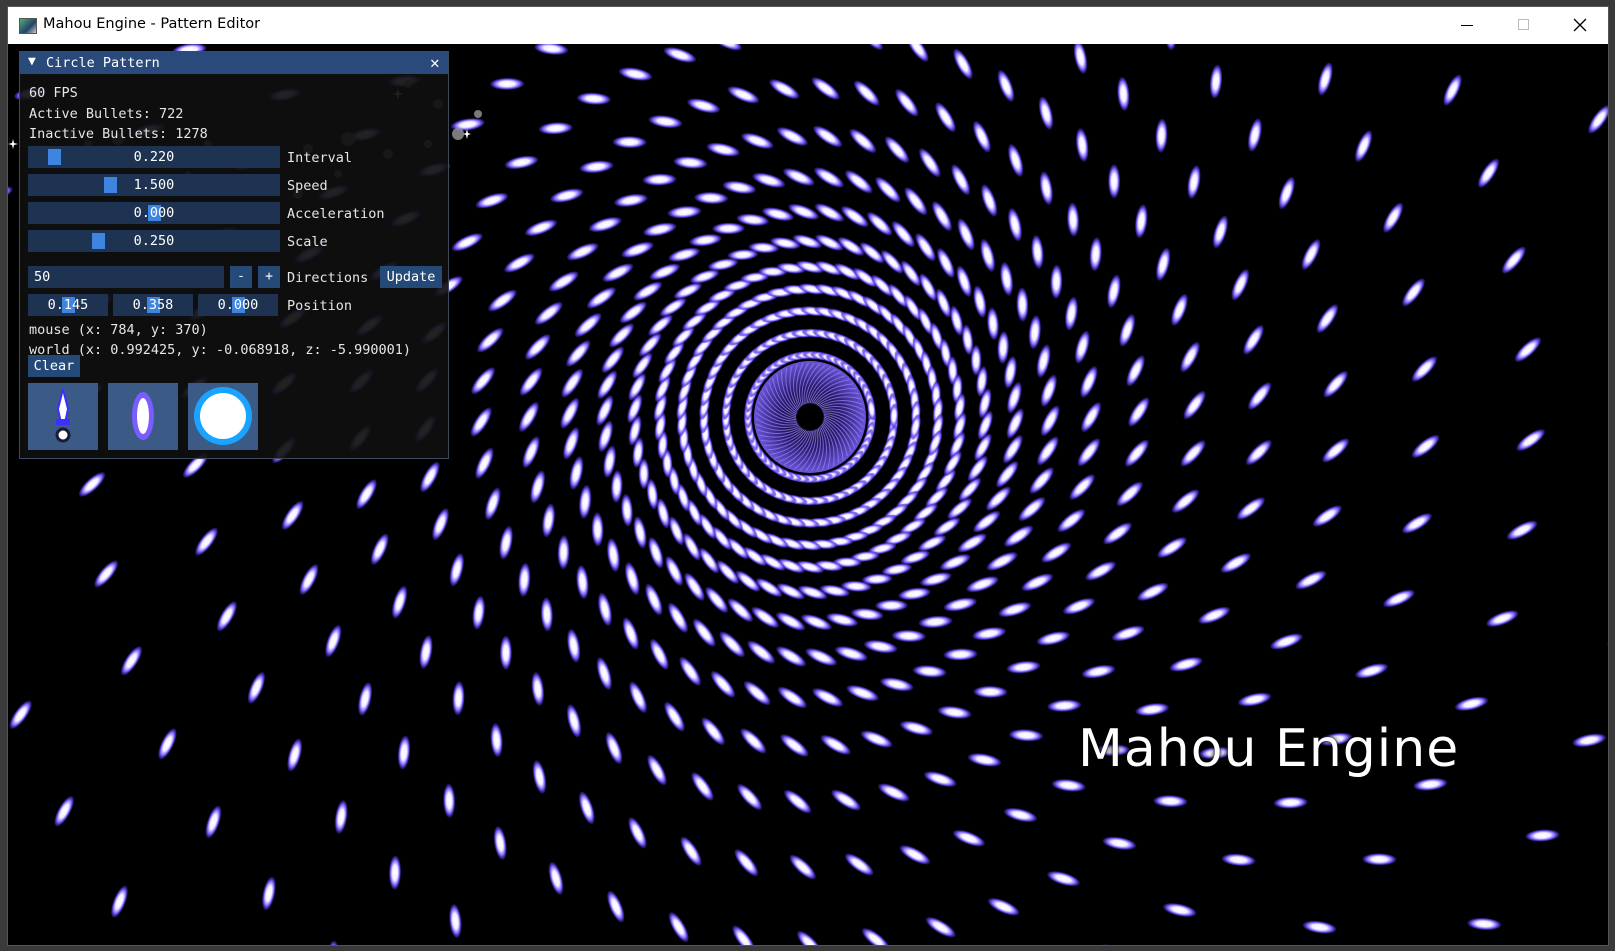 This screenshot has height=951, width=1615. I want to click on directions-plus-button: +, so click(269, 277).